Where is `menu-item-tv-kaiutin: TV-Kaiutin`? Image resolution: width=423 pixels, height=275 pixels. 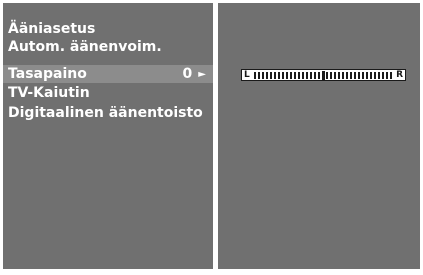 menu-item-tv-kaiutin: TV-Kaiutin is located at coordinates (108, 93).